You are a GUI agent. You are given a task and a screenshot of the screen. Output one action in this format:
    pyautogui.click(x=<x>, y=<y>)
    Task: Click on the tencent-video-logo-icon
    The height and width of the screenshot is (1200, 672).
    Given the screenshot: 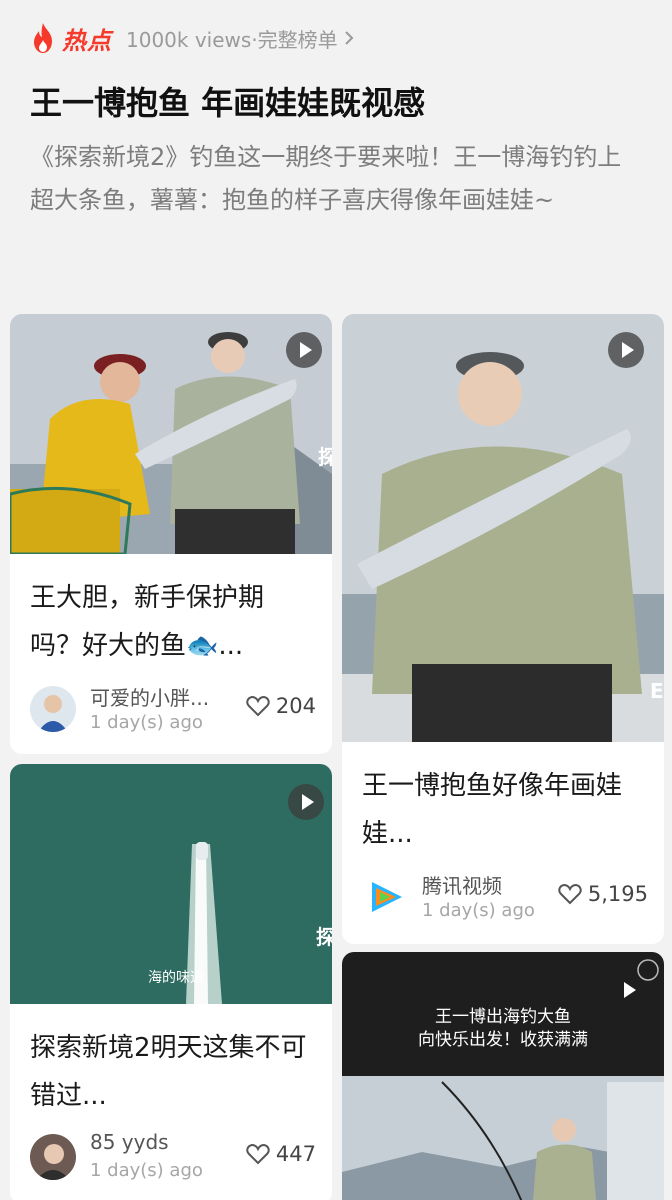 What is the action you would take?
    pyautogui.click(x=385, y=897)
    